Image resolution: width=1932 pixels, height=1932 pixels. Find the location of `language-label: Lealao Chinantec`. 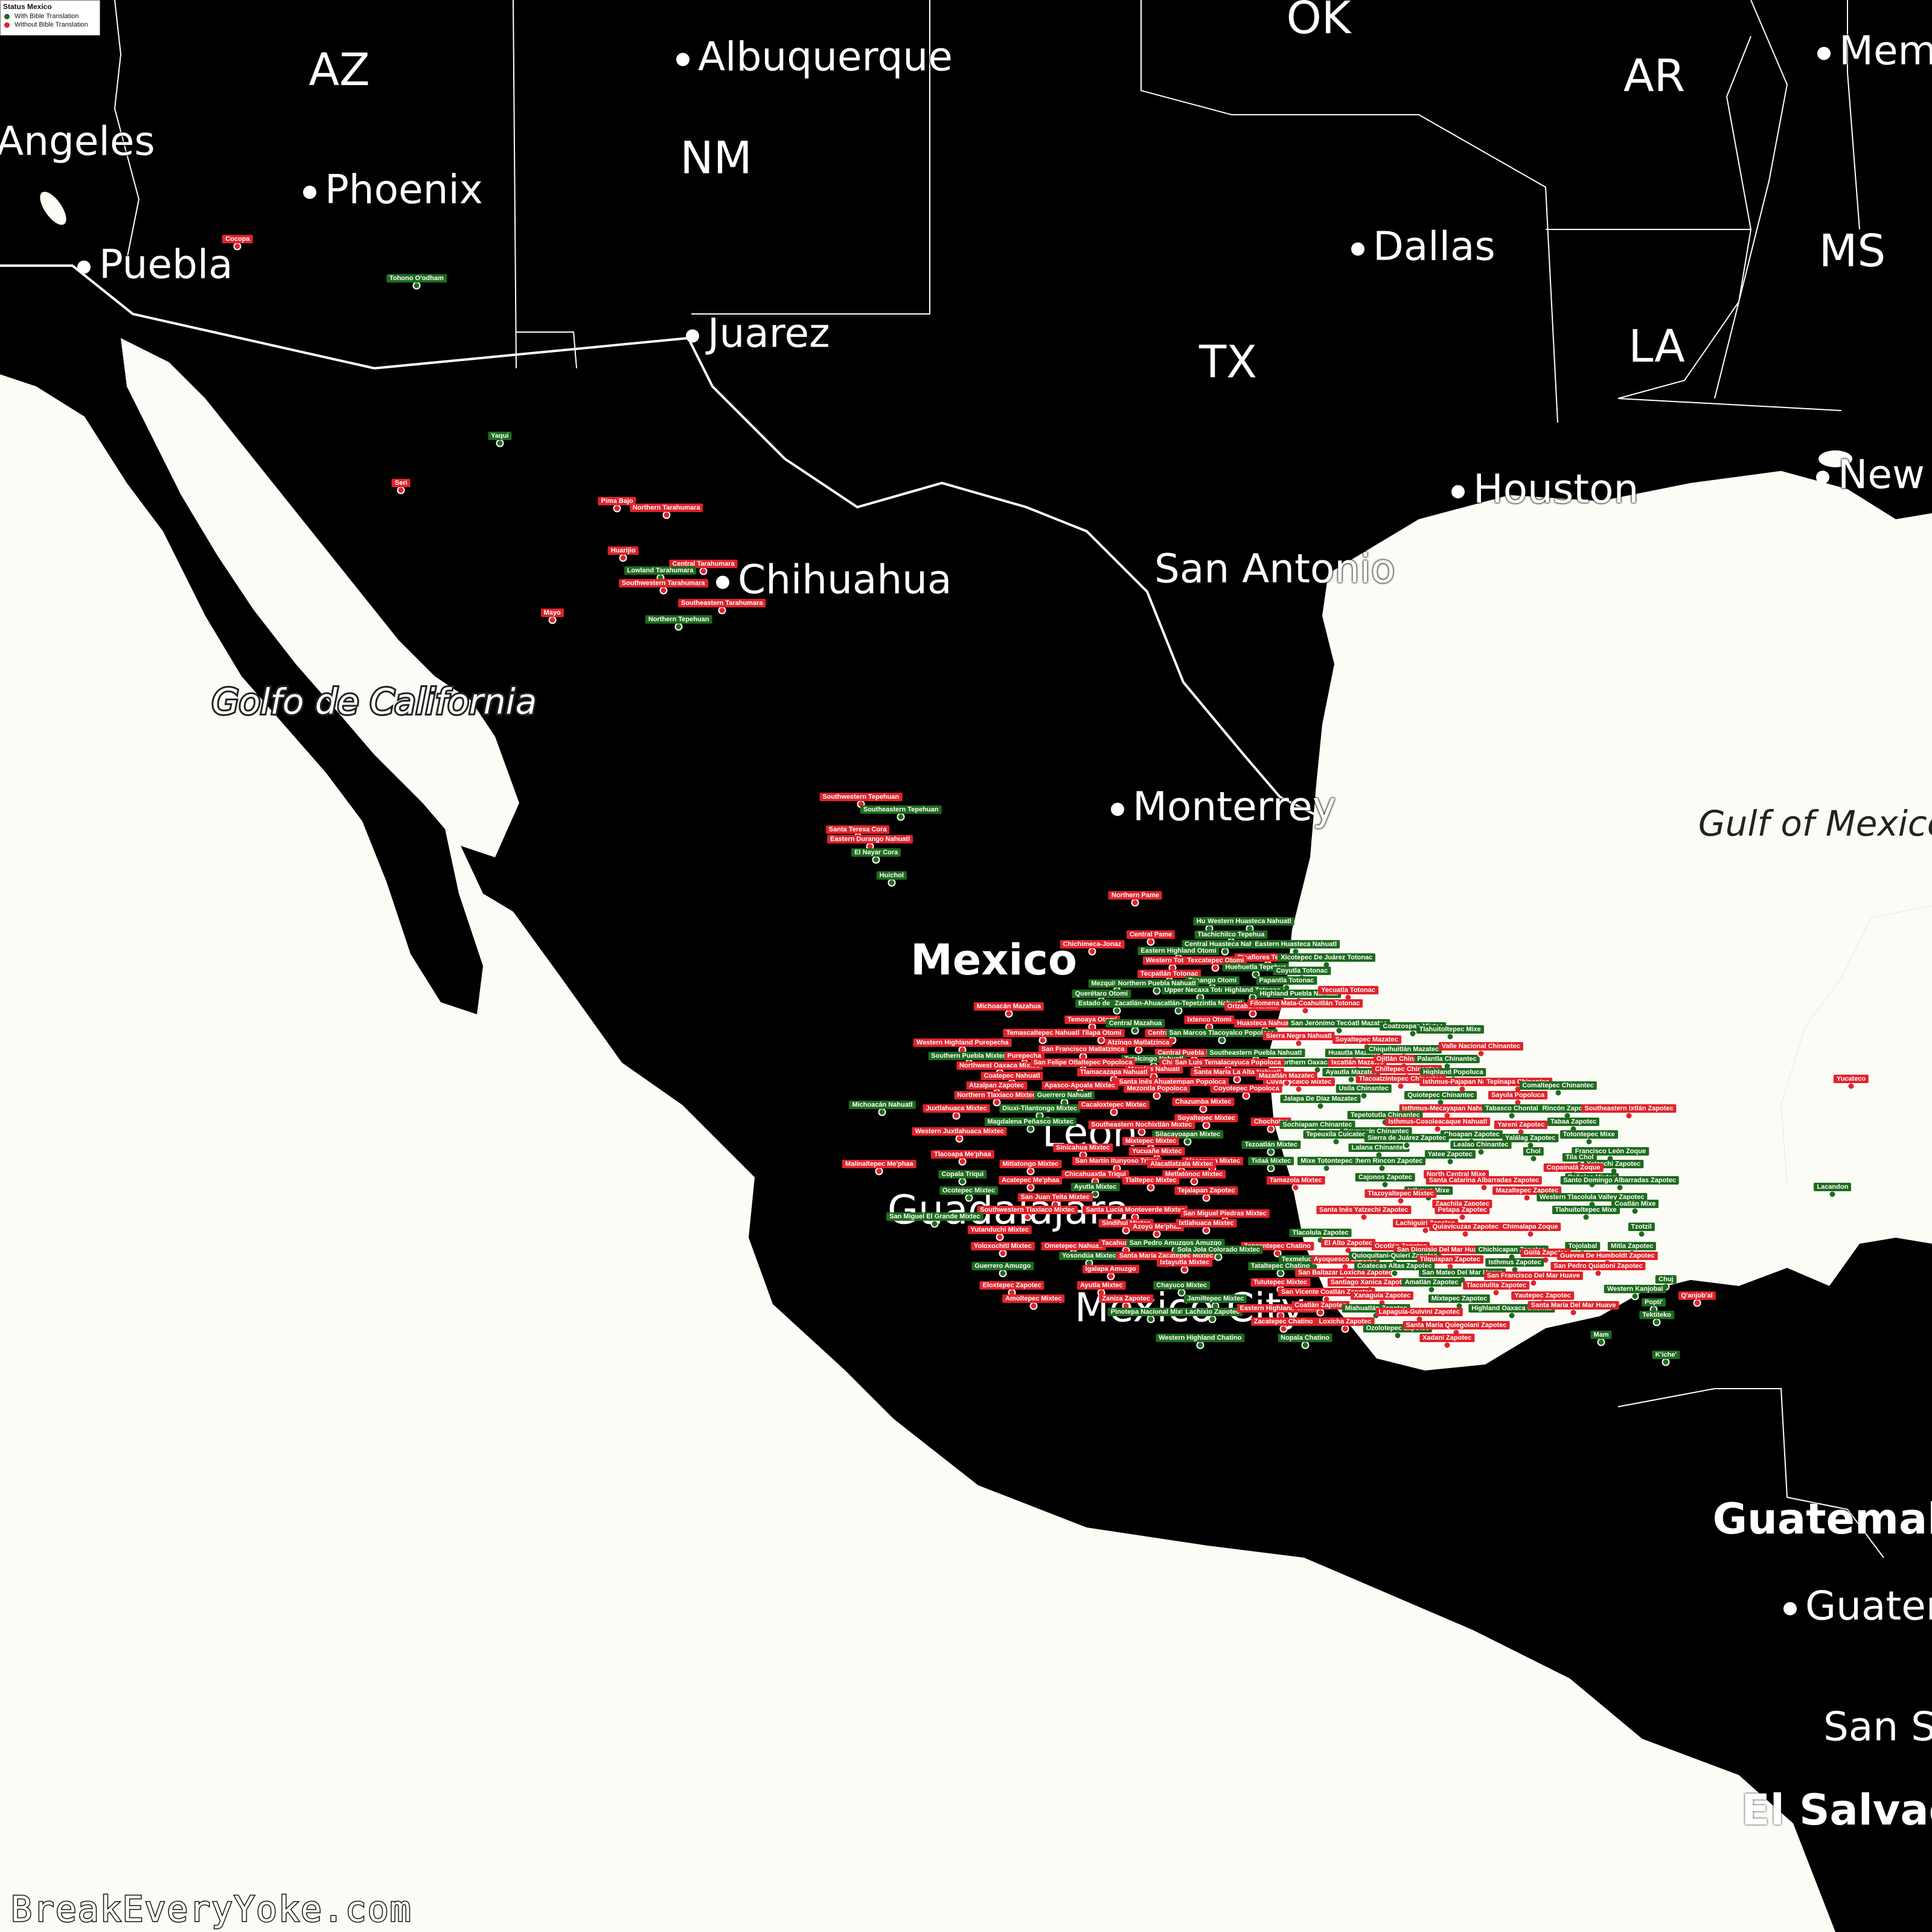

language-label: Lealao Chinantec is located at coordinates (1481, 1144).